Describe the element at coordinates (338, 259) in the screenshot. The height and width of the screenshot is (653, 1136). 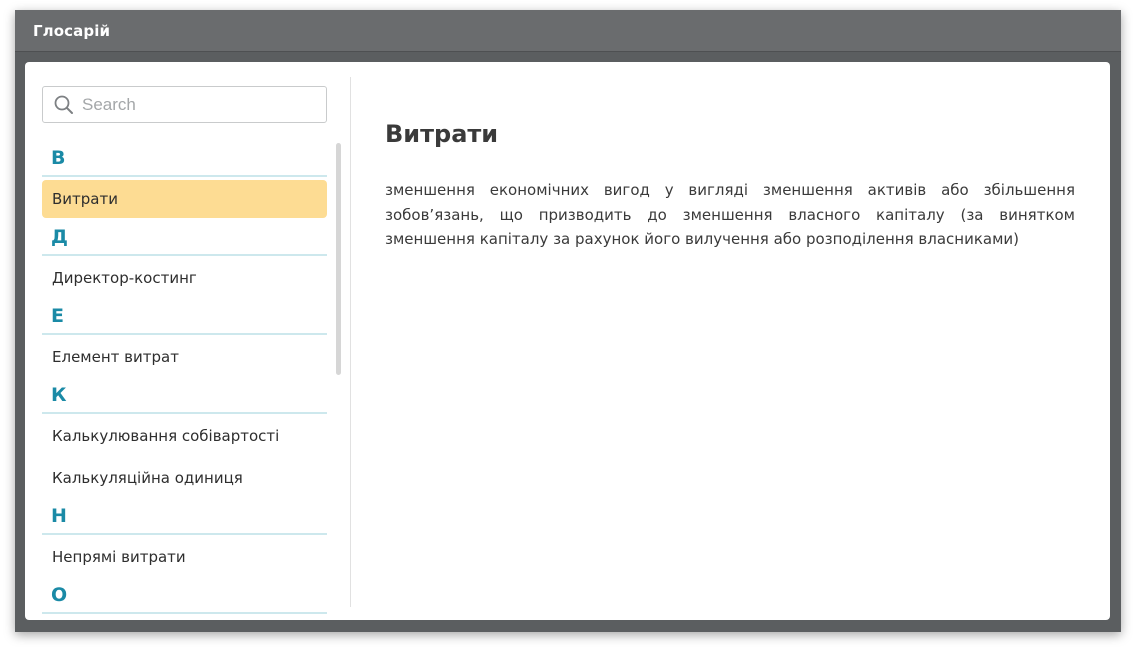
I see `sidebar-scrollbar` at that location.